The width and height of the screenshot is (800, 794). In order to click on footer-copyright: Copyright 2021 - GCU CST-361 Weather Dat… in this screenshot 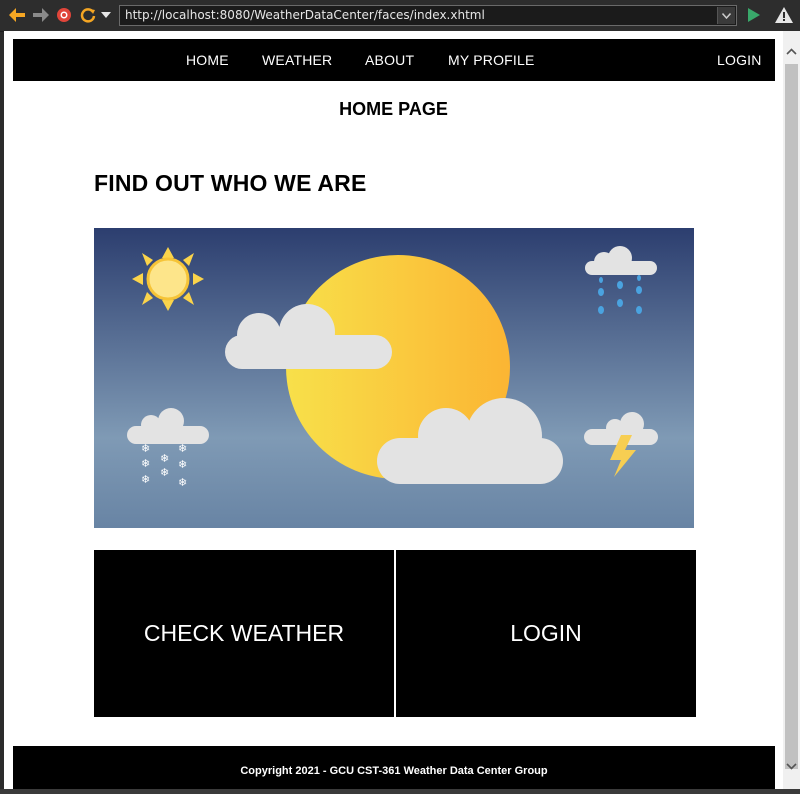, I will do `click(394, 771)`.